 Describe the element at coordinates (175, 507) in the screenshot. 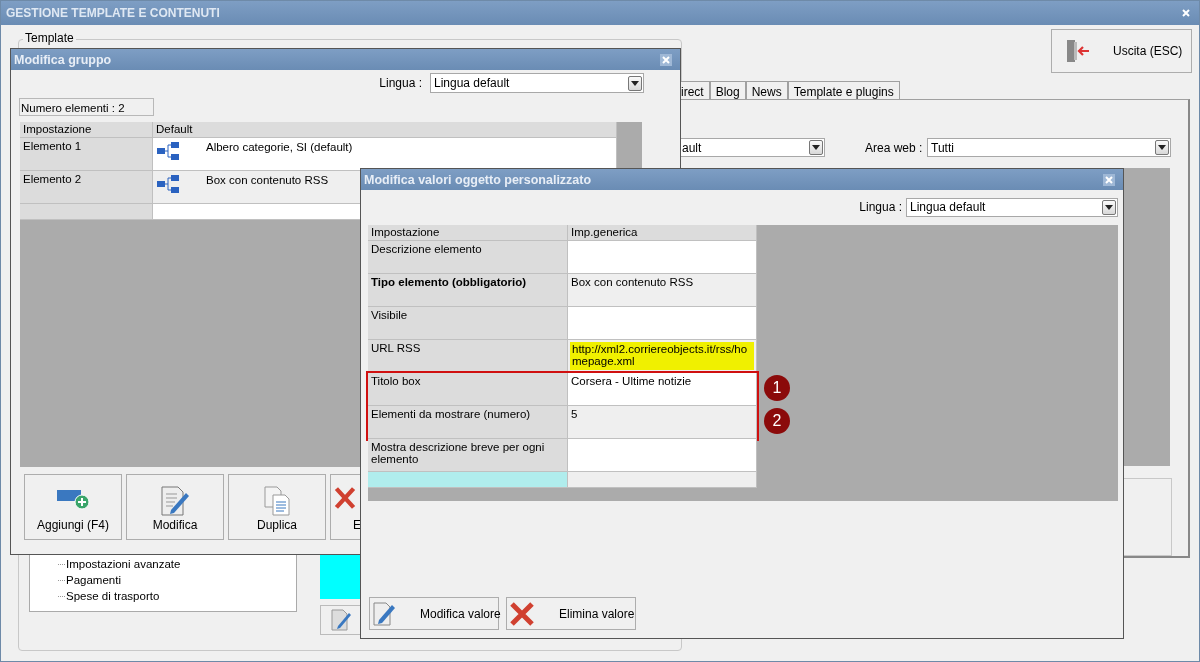

I see `toolbar-button: Modifica` at that location.